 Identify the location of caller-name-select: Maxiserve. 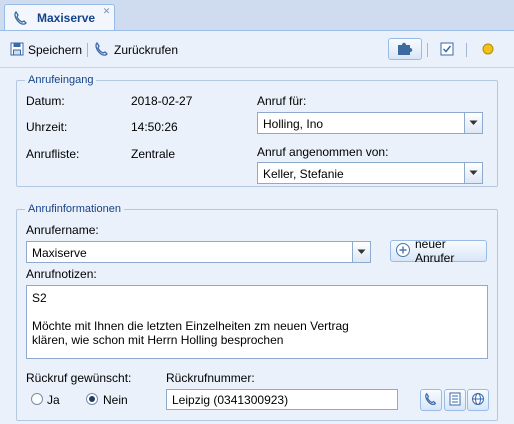
(198, 252).